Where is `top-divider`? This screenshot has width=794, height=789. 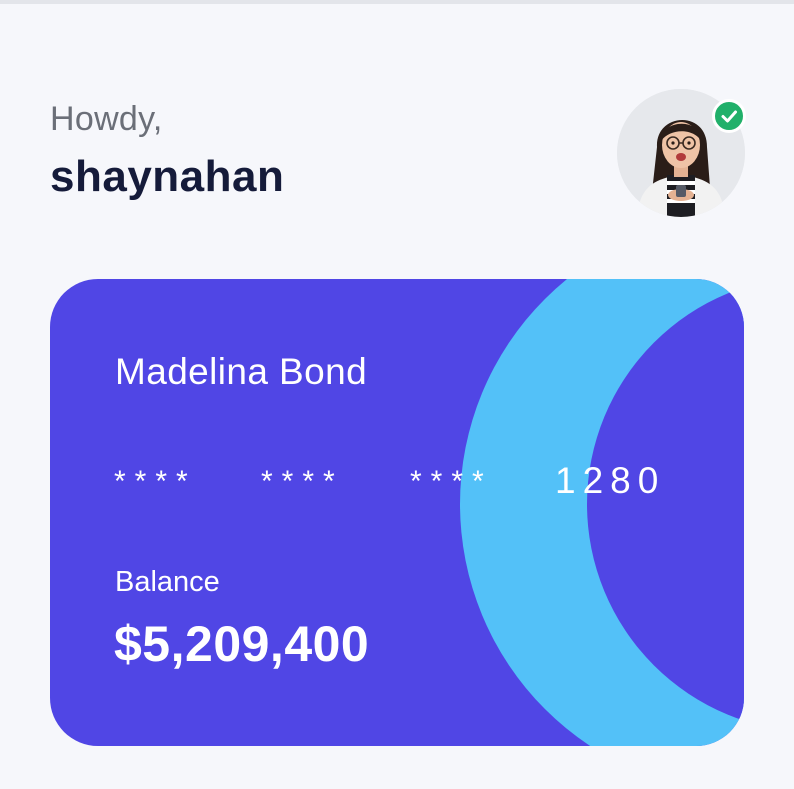
top-divider is located at coordinates (397, 2).